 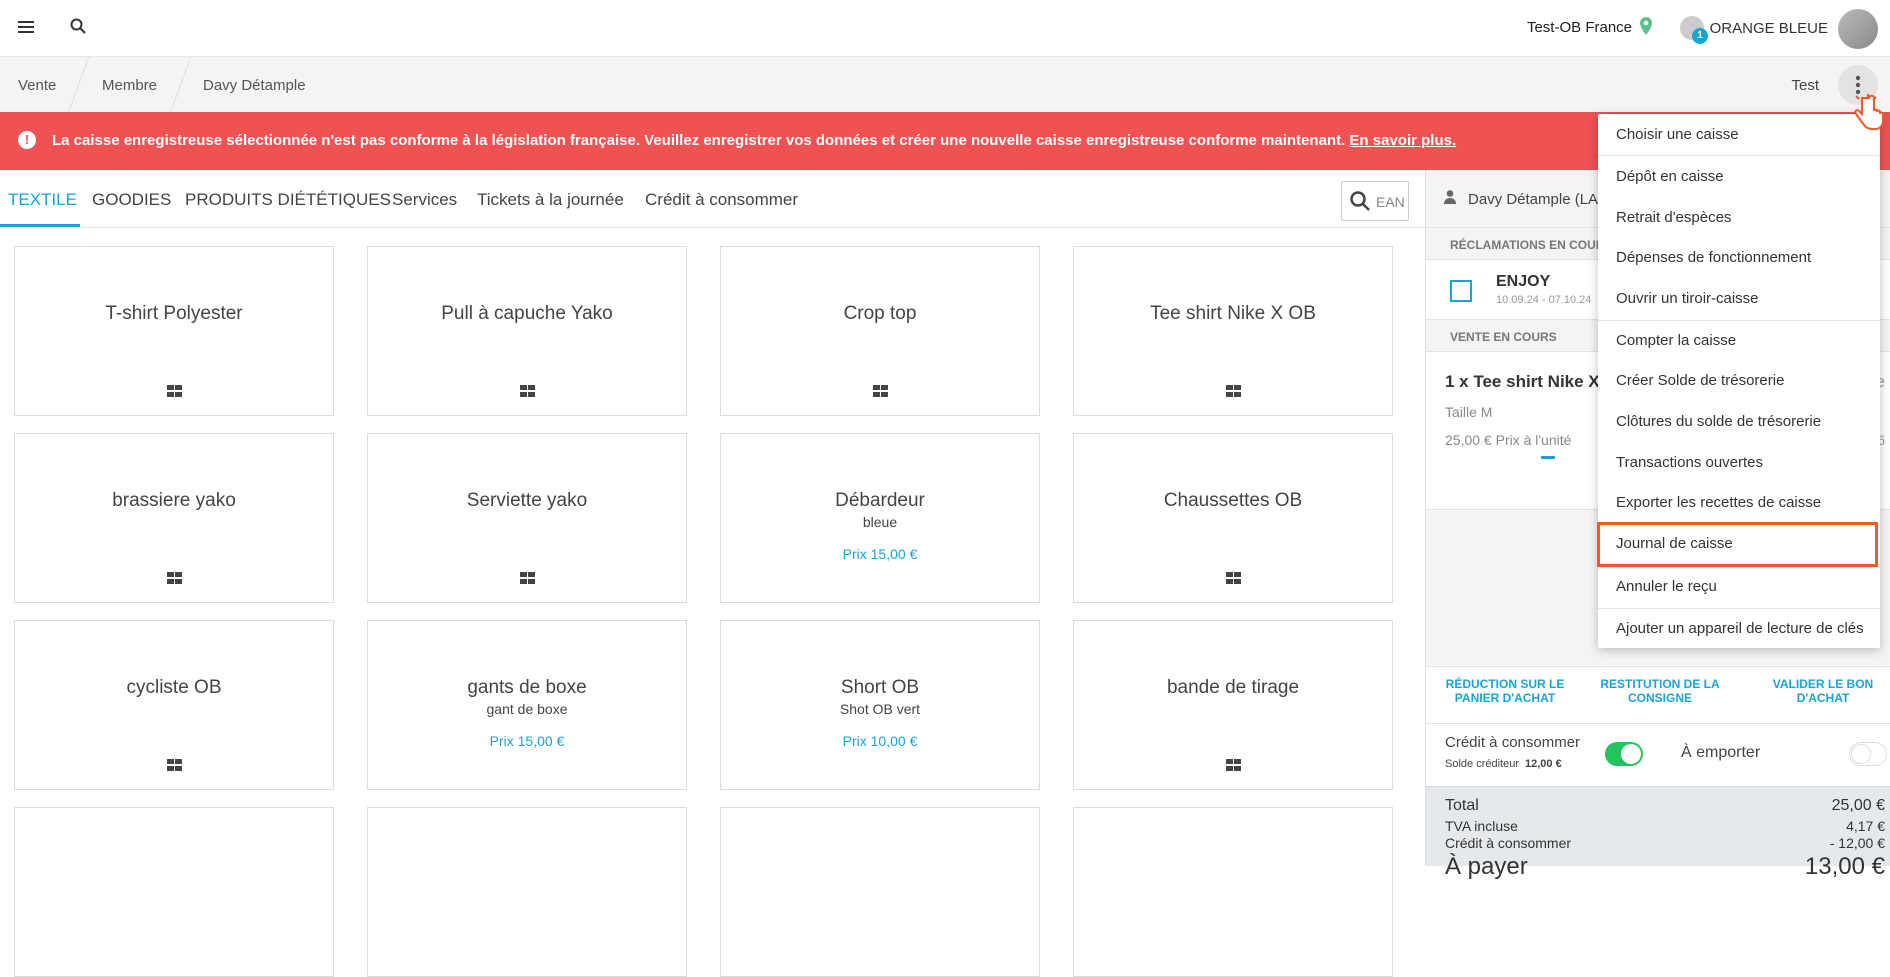 What do you see at coordinates (1233, 518) in the screenshot?
I see `product-card: Chaussettes OB` at bounding box center [1233, 518].